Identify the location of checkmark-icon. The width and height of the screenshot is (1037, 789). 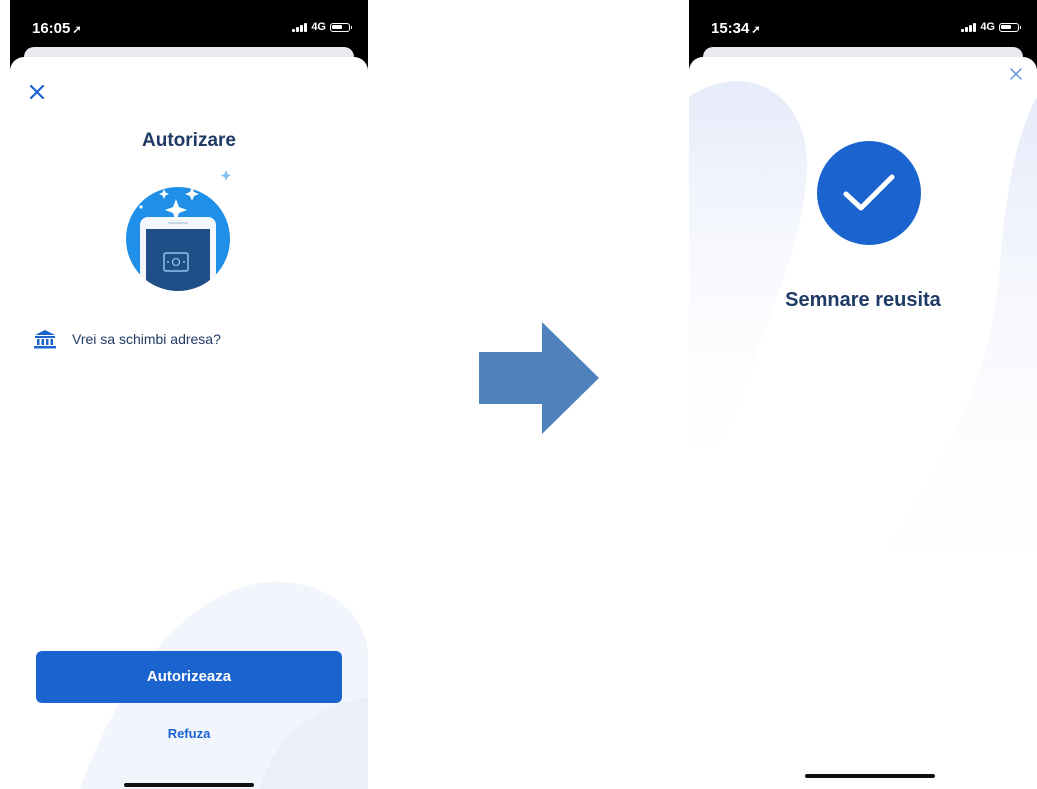
(869, 192).